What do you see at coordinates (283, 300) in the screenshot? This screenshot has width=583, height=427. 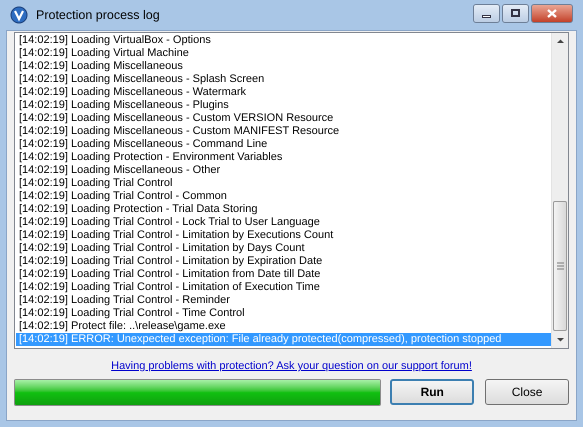 I see `log-line: [14:02:19] Loading Trial Control - Reminder` at bounding box center [283, 300].